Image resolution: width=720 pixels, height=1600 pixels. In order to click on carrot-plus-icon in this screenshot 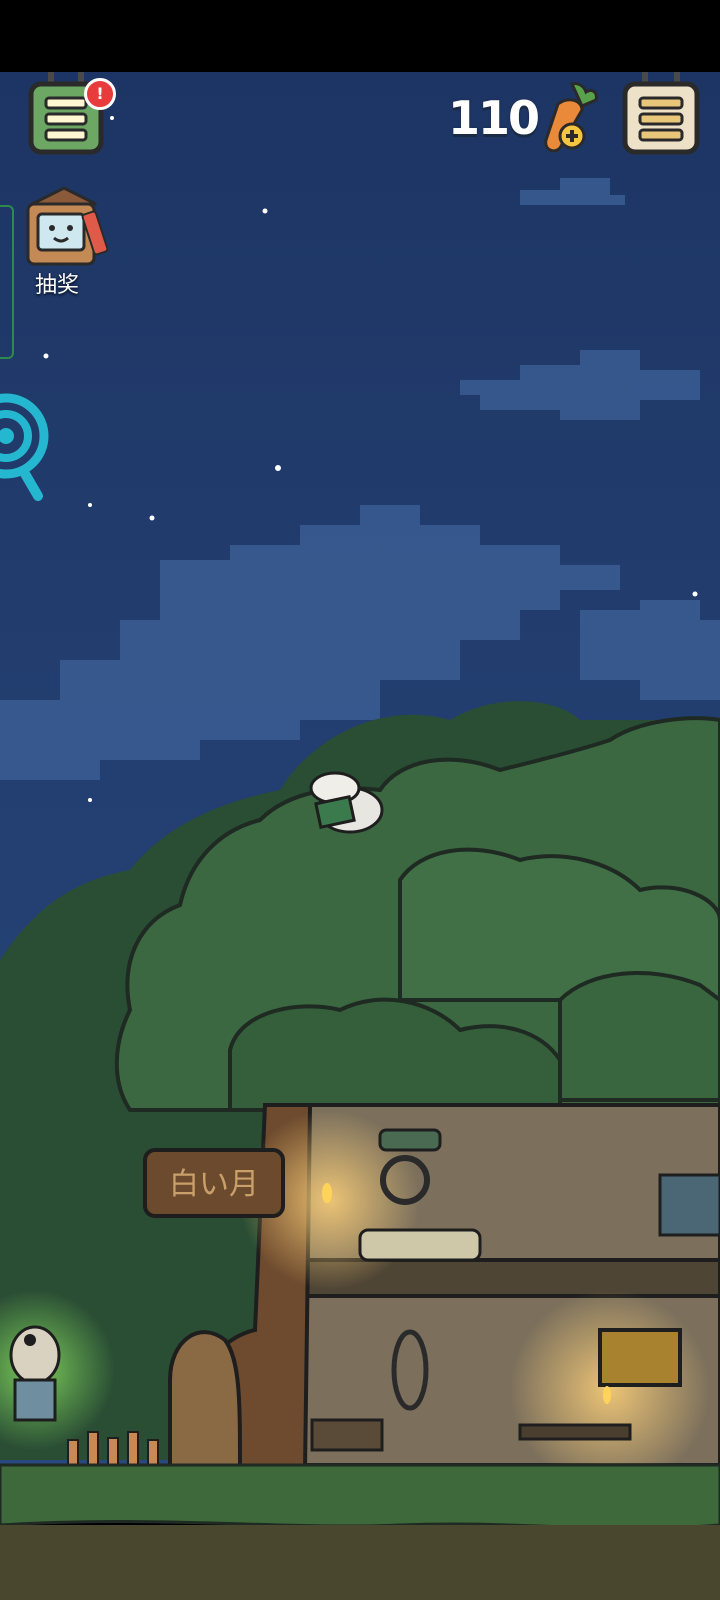, I will do `click(571, 117)`.